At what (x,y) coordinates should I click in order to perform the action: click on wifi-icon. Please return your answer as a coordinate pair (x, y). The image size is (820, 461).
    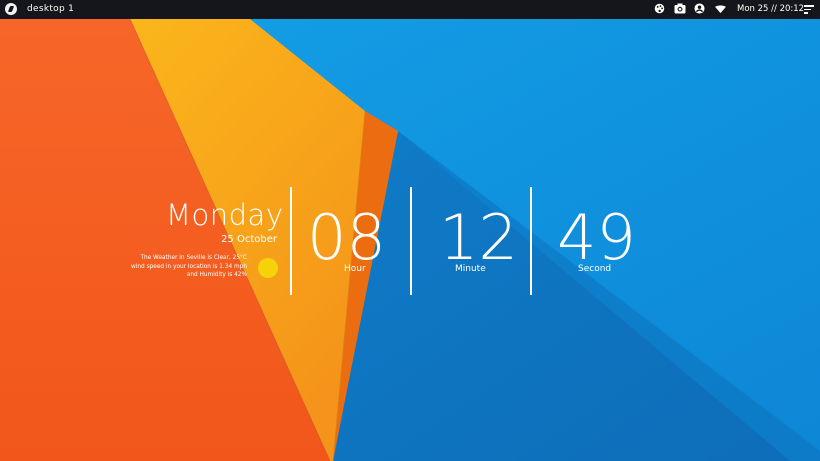
    Looking at the image, I should click on (720, 11).